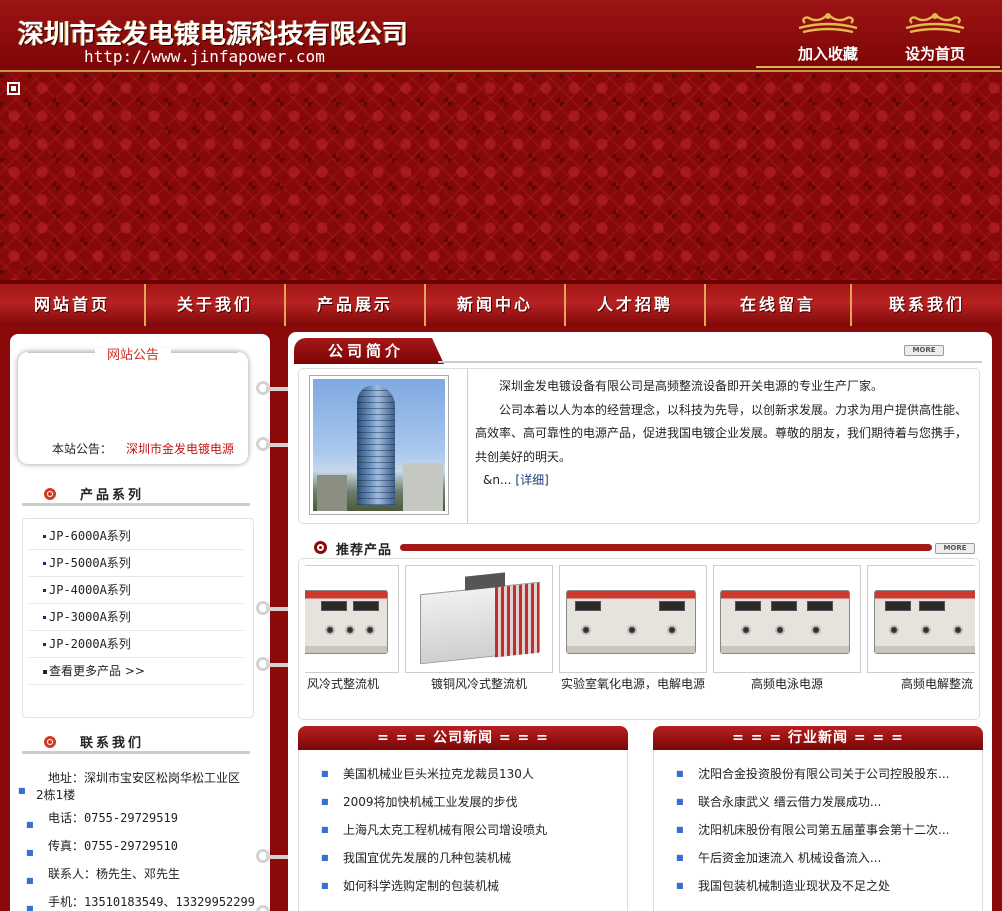 The width and height of the screenshot is (1002, 911). What do you see at coordinates (73, 305) in the screenshot?
I see `nav-home: 网站首页` at bounding box center [73, 305].